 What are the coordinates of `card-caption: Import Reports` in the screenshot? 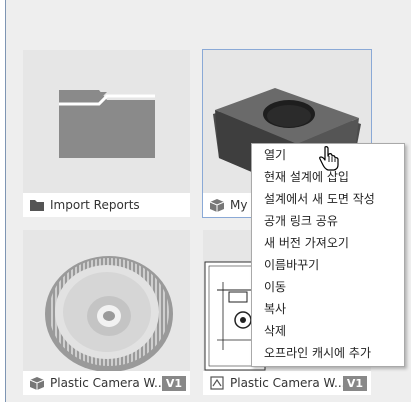 It's located at (106, 205).